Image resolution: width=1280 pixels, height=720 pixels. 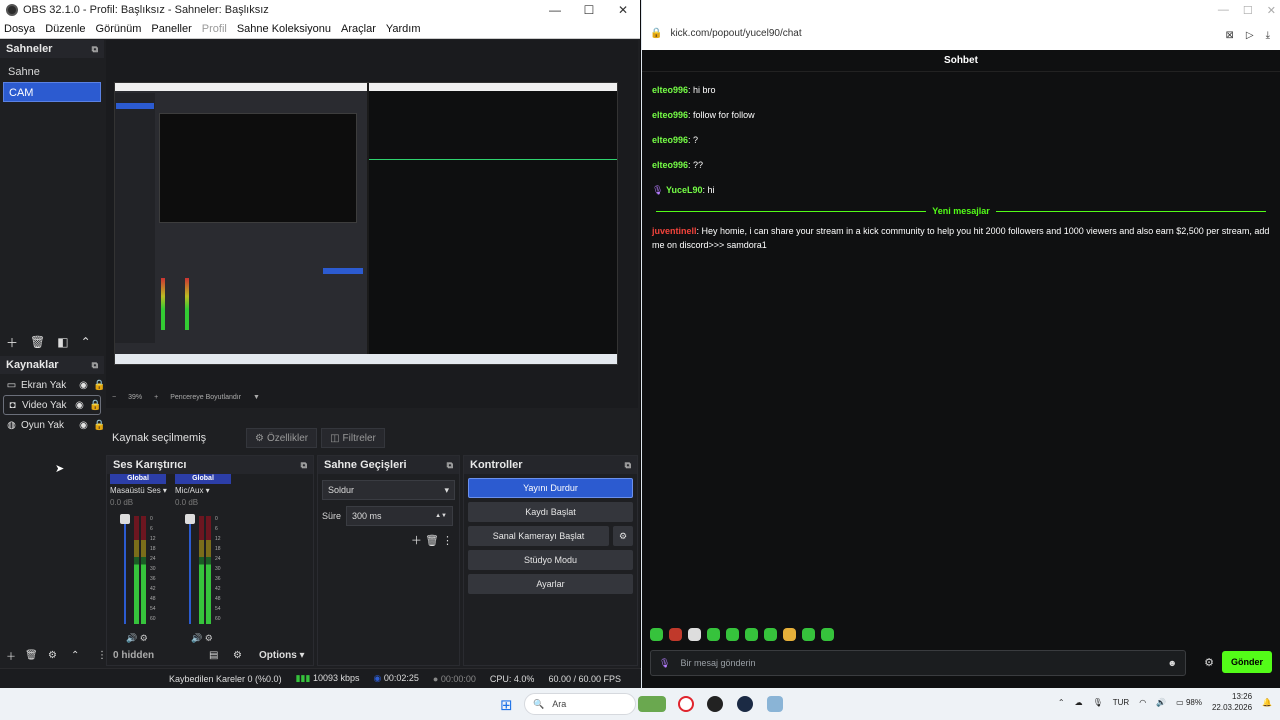 What do you see at coordinates (550, 512) in the screenshot?
I see `start-recording-button: Kaydı Başlat` at bounding box center [550, 512].